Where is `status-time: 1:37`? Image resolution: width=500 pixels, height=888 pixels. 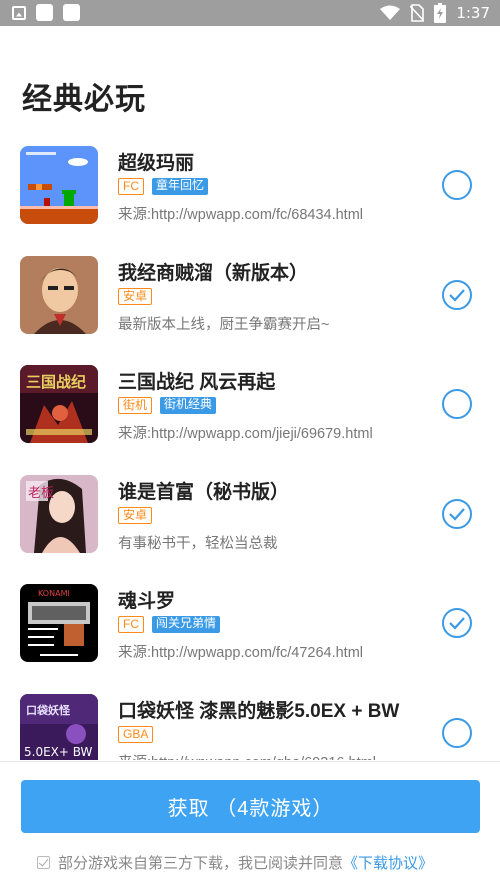
status-time: 1:37 is located at coordinates (473, 13).